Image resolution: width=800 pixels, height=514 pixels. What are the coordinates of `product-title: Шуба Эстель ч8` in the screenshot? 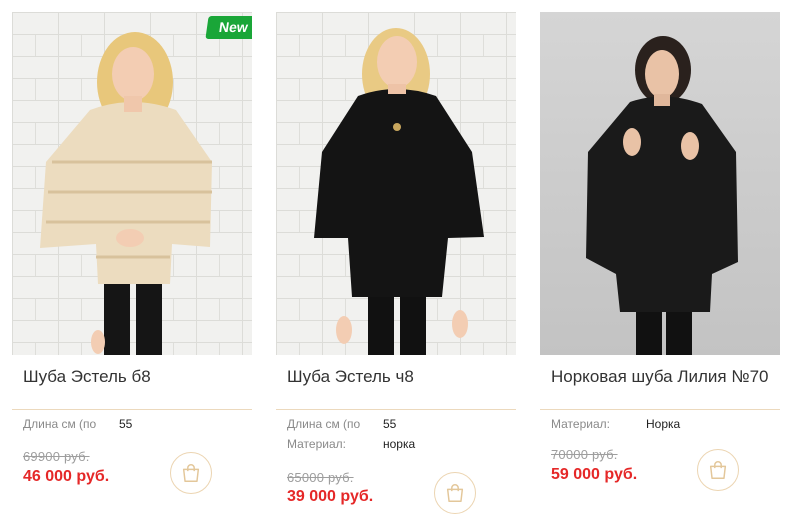 It's located at (397, 376).